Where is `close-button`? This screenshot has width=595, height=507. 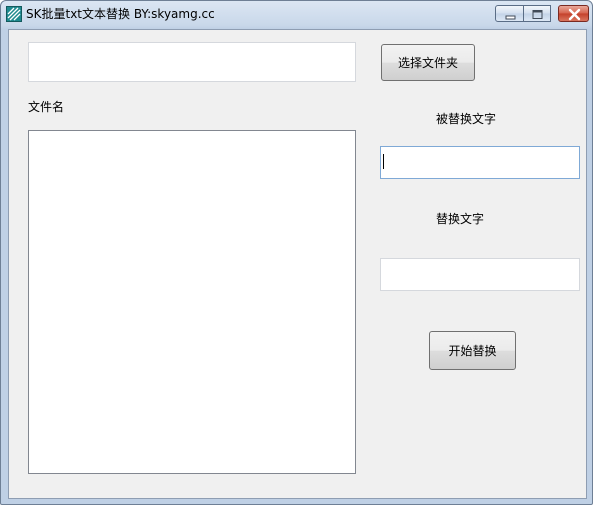 close-button is located at coordinates (573, 13).